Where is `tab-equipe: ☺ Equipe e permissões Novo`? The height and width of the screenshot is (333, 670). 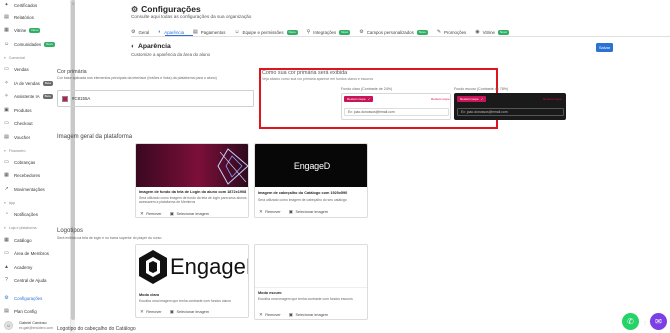 tab-equipe: ☺ Equipe e permissões Novo is located at coordinates (266, 32).